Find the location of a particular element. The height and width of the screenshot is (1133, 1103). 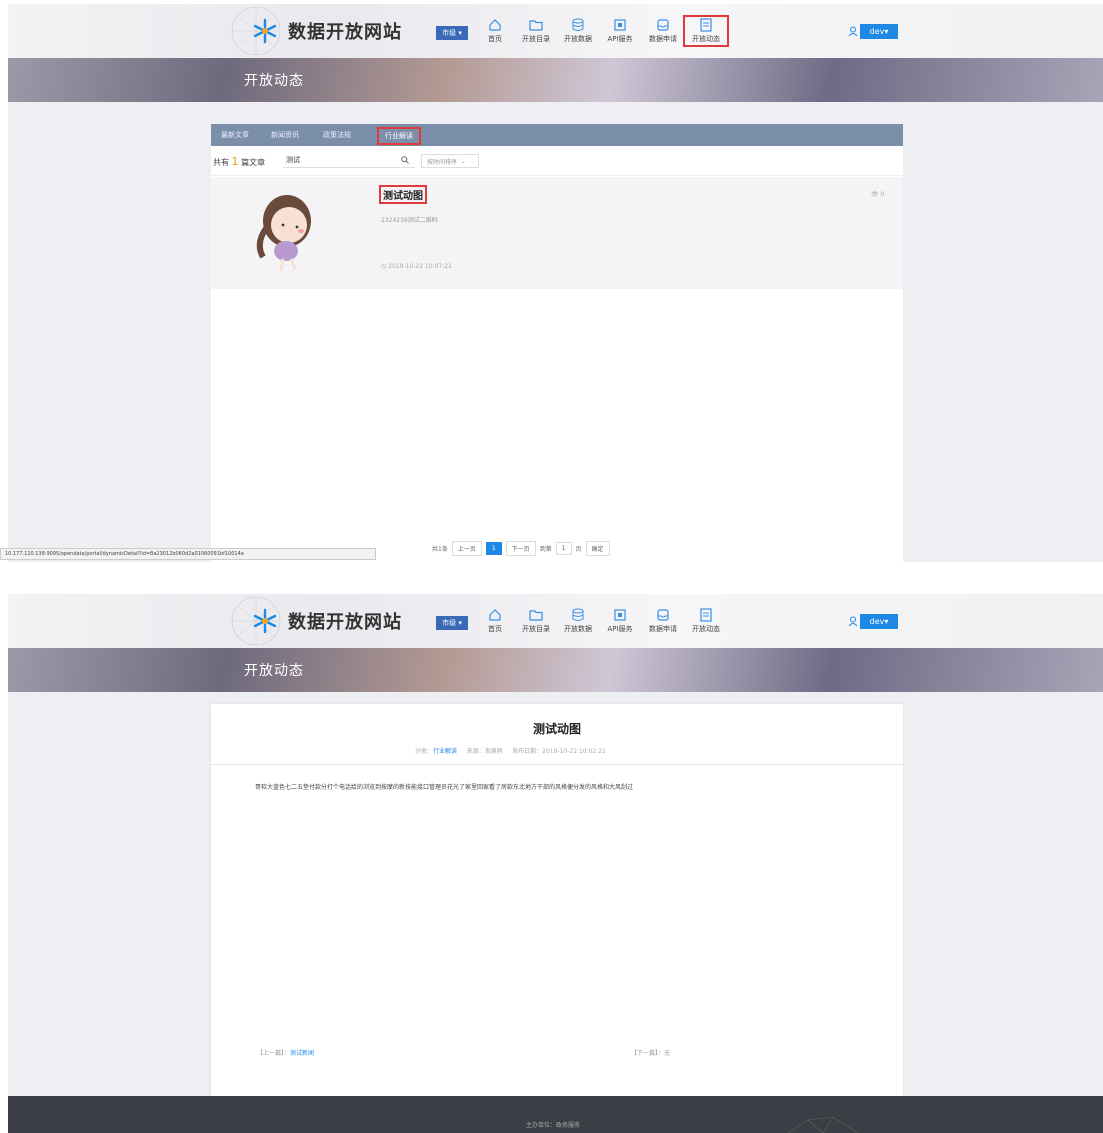

article-views-count: 0 is located at coordinates (882, 194).